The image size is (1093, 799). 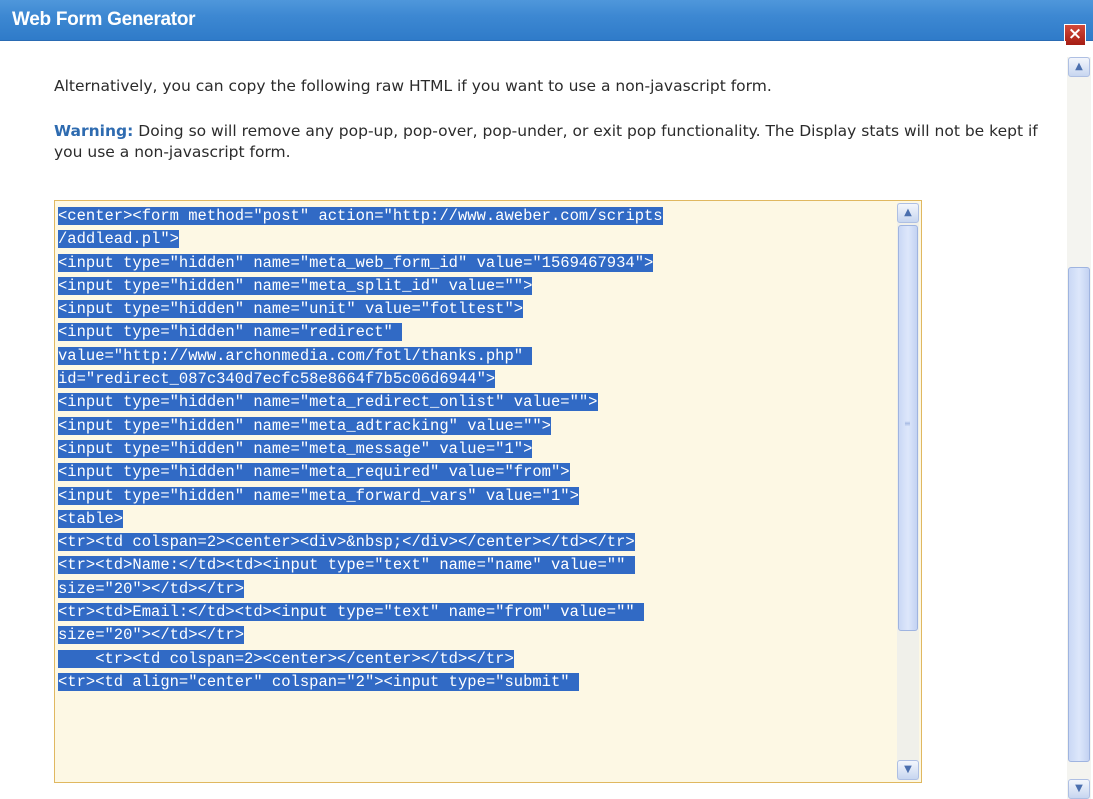 I want to click on code-line-text: <table>, so click(x=91, y=518).